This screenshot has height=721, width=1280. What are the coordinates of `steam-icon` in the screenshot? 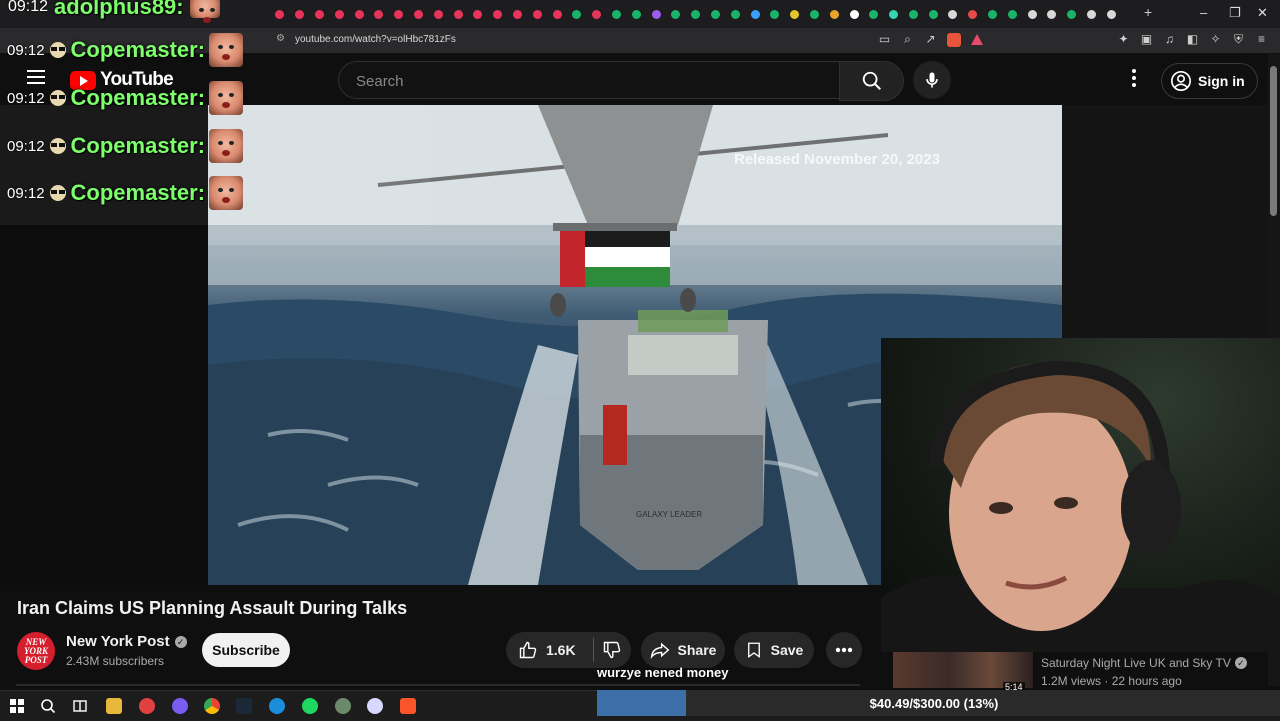 It's located at (244, 706).